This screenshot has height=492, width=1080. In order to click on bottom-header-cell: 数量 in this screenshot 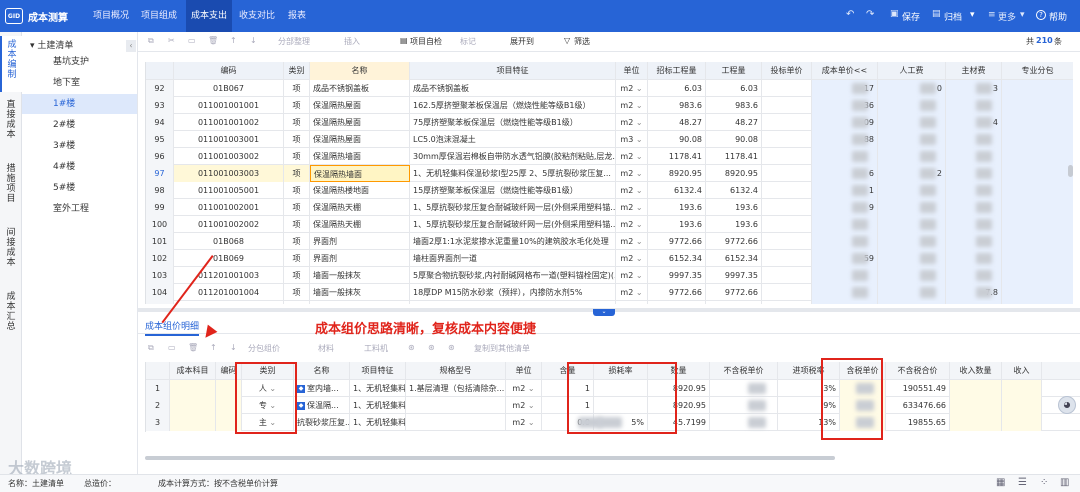, I will do `click(679, 371)`.